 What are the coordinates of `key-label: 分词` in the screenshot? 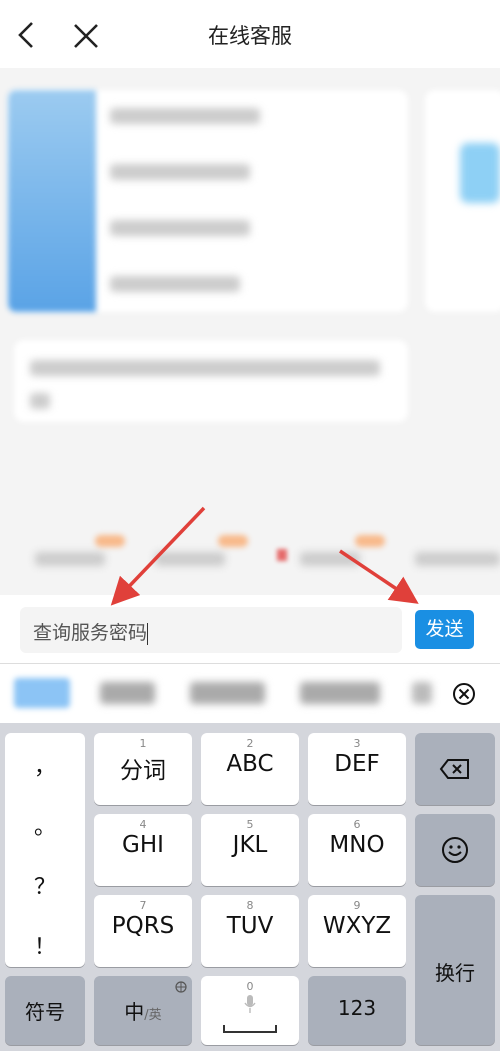 It's located at (143, 771).